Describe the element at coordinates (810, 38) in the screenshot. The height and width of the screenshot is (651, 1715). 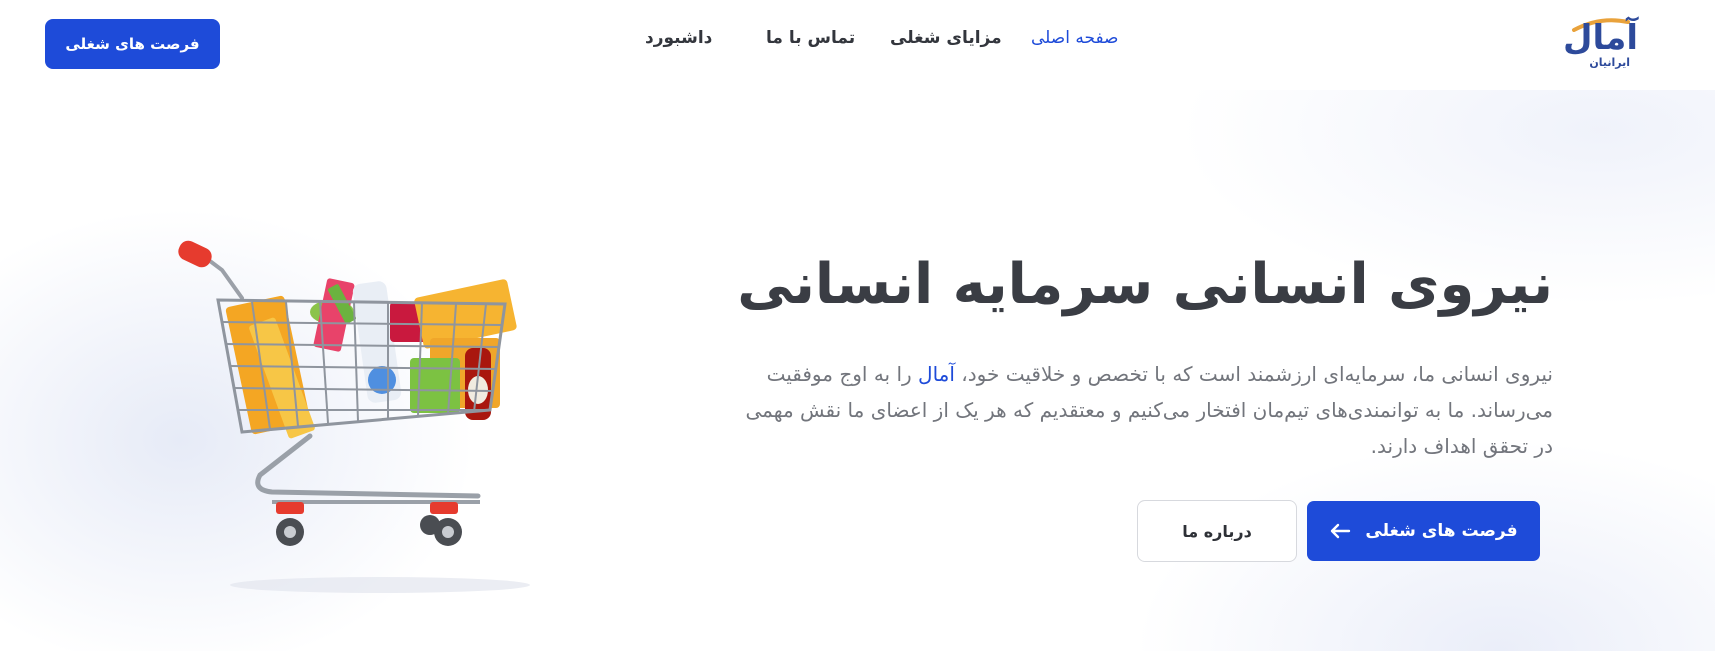
I see `nav-contact: تماس با ما` at that location.